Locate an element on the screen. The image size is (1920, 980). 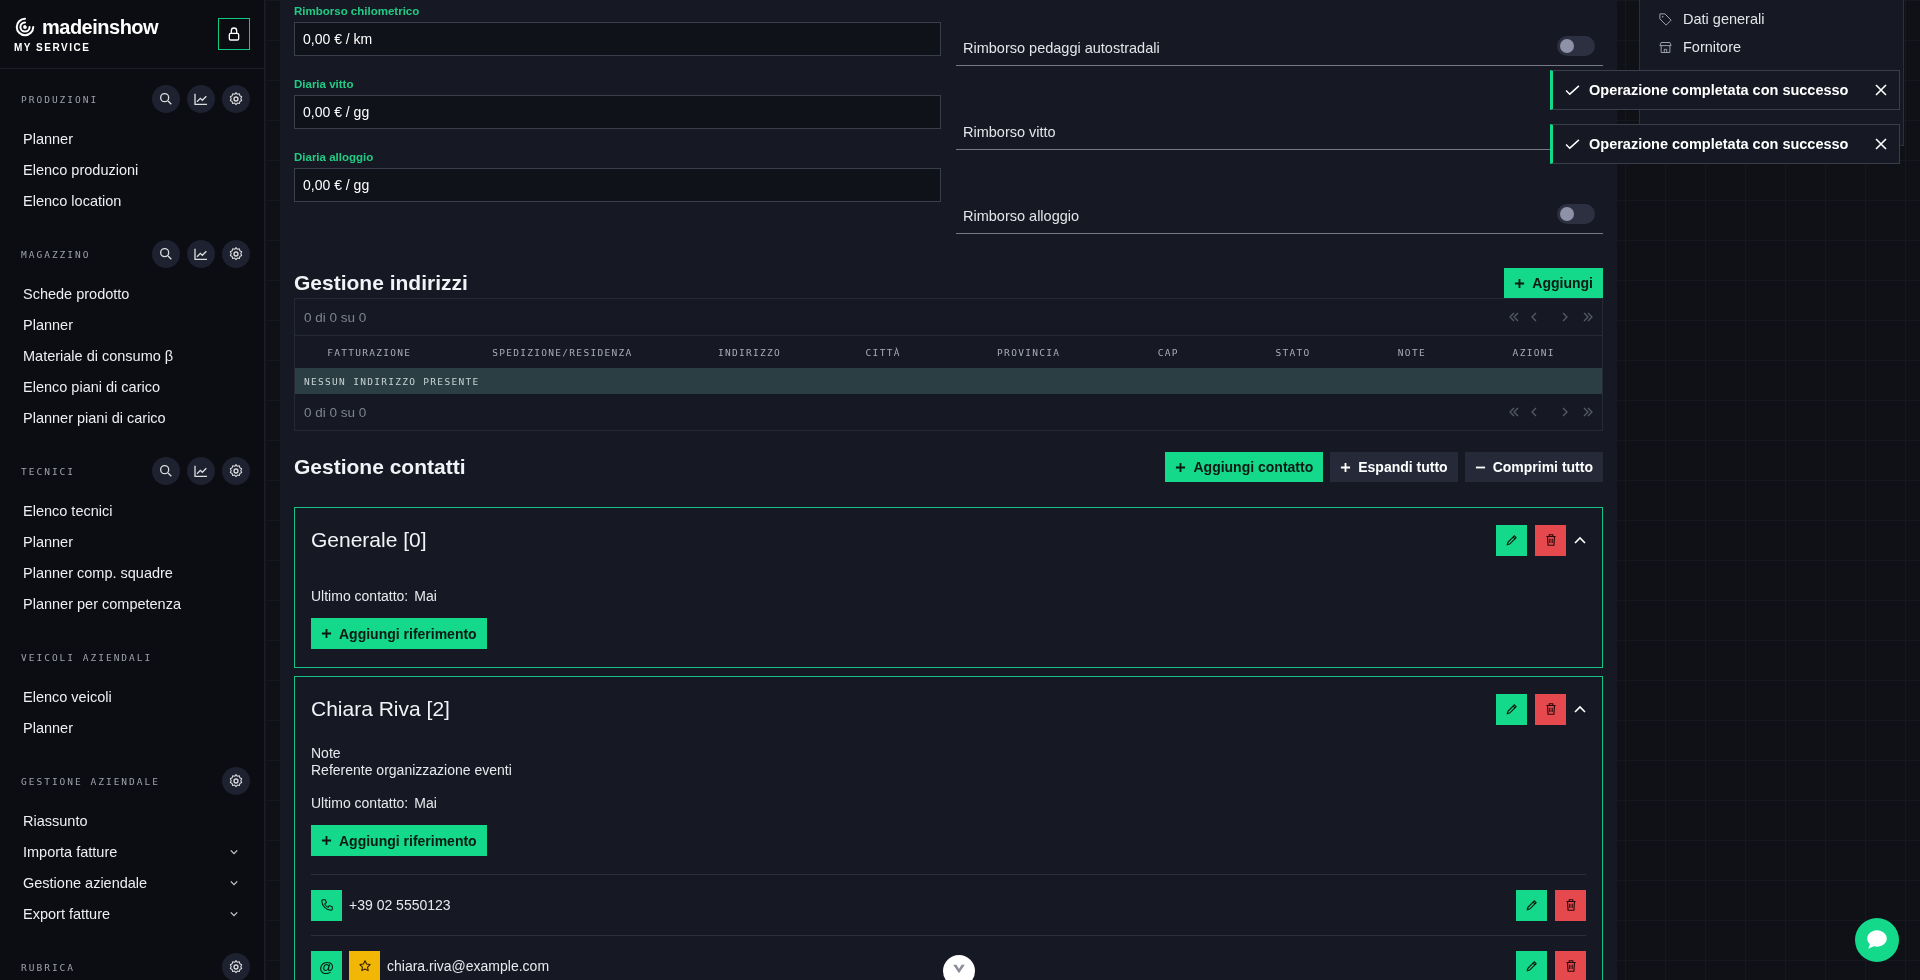
spiral-logo-icon is located at coordinates (25, 27).